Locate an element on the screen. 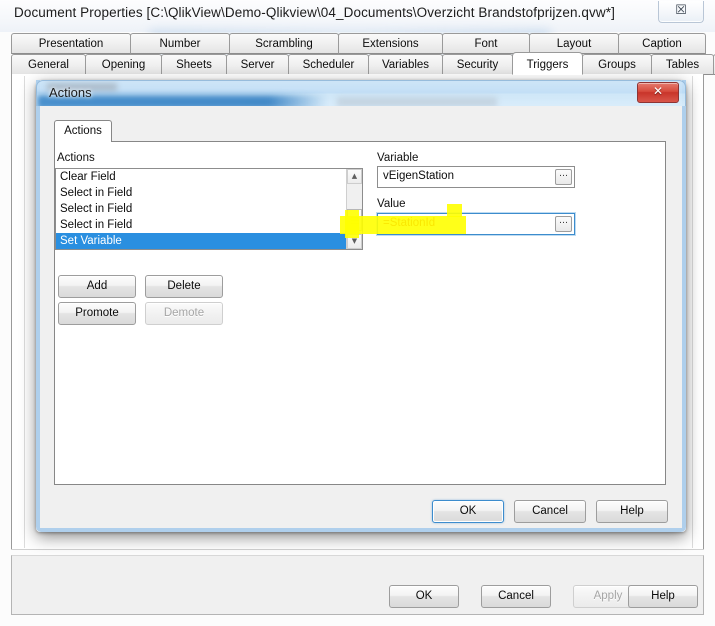 This screenshot has width=715, height=626. window-close-button: ☒ is located at coordinates (681, 12).